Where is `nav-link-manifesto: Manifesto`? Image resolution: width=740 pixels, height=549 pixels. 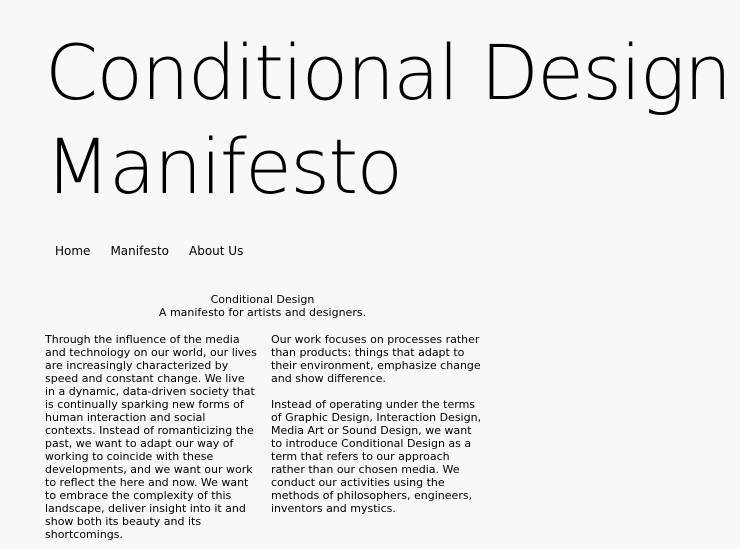 nav-link-manifesto: Manifesto is located at coordinates (139, 251).